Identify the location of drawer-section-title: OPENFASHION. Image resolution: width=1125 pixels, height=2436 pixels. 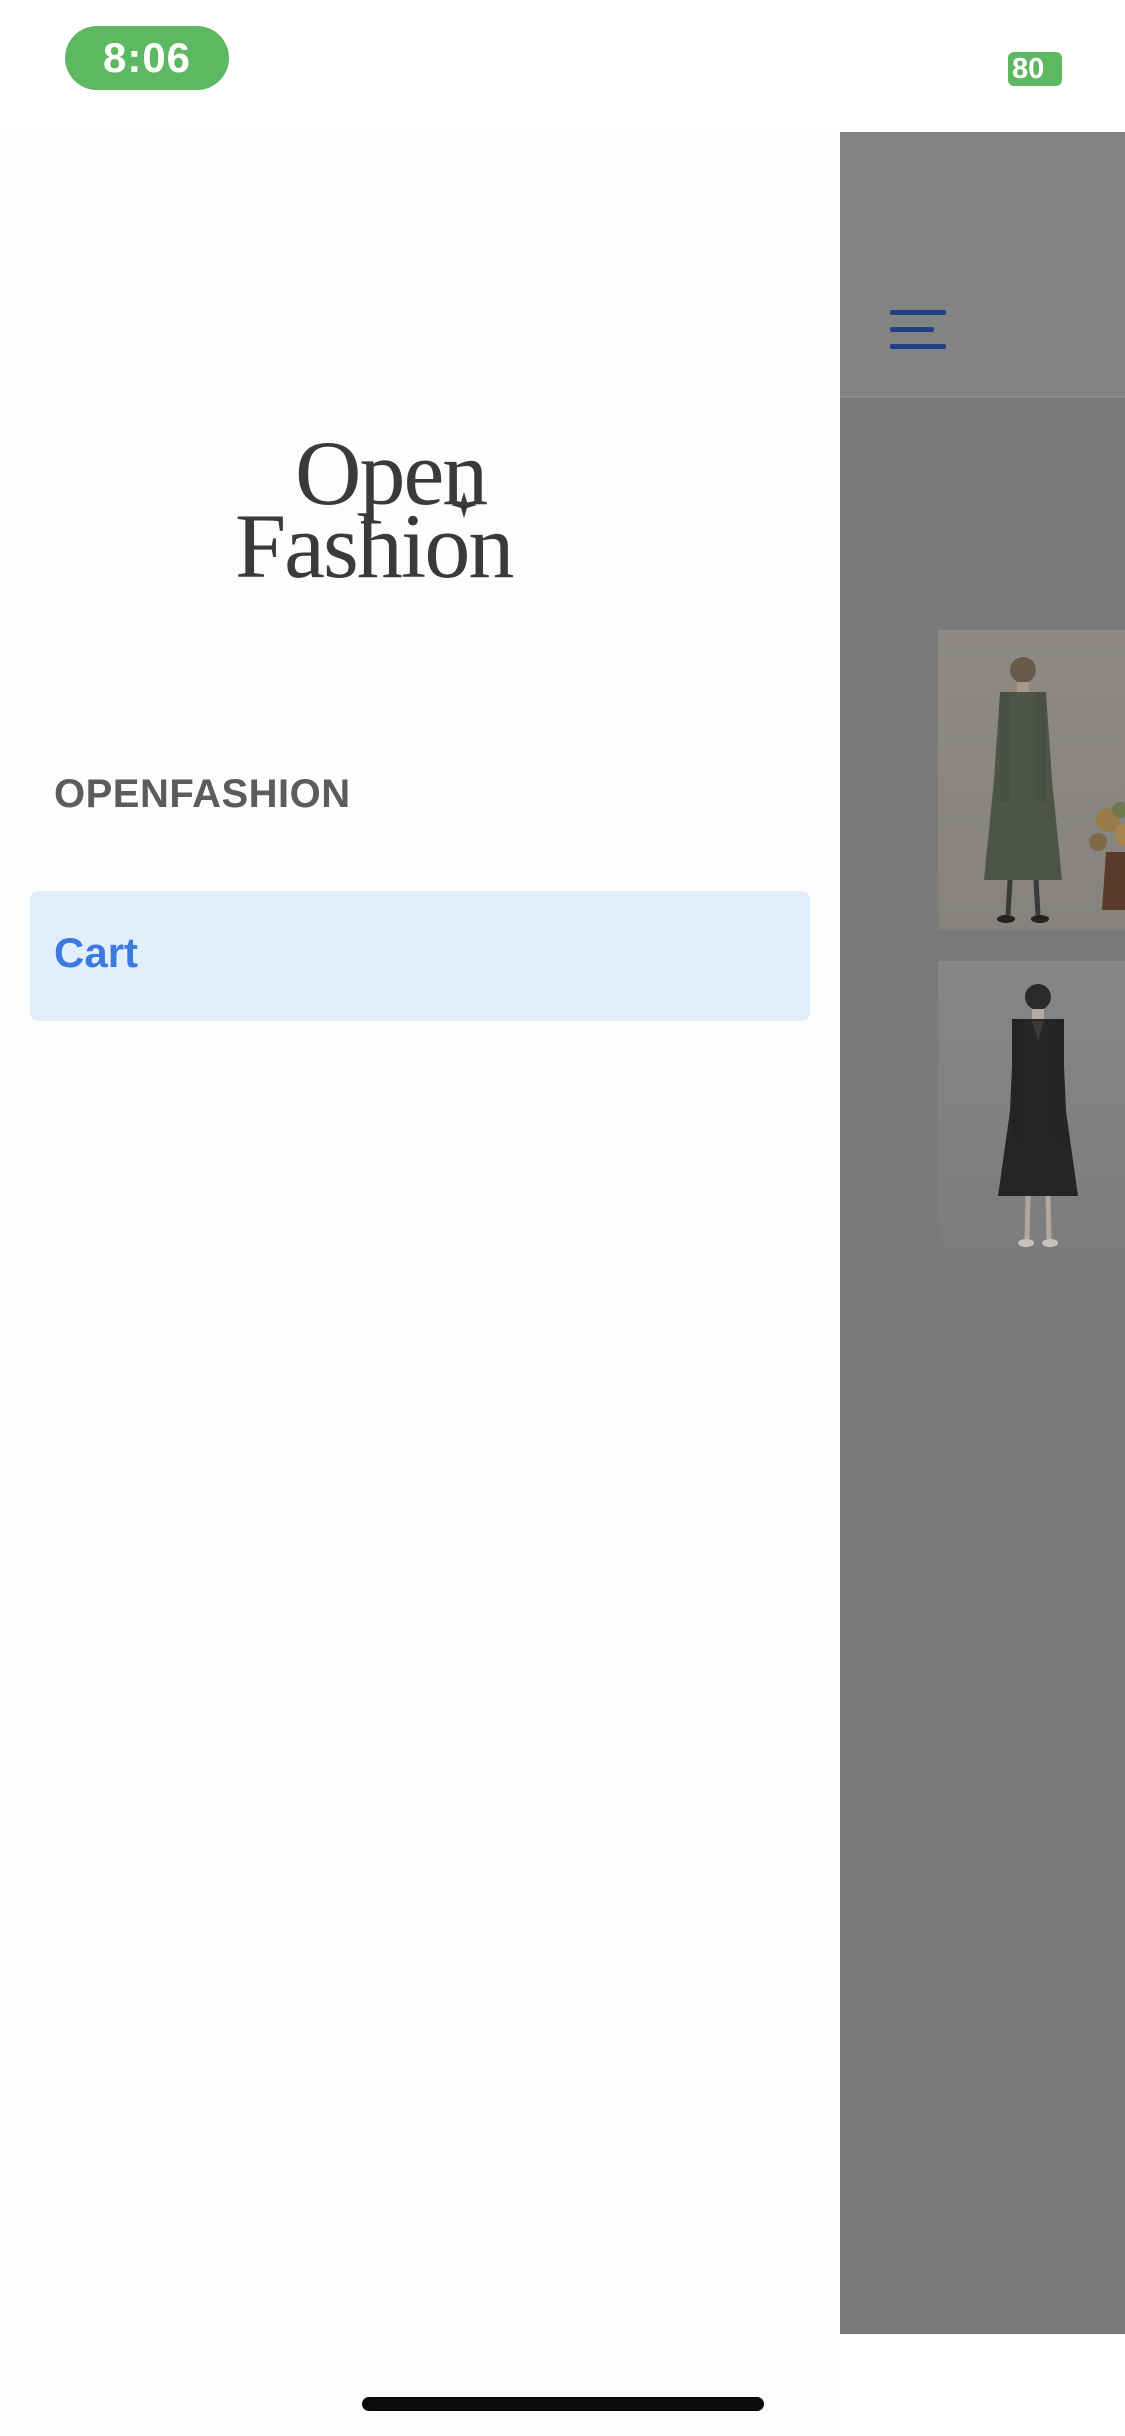
(202, 794).